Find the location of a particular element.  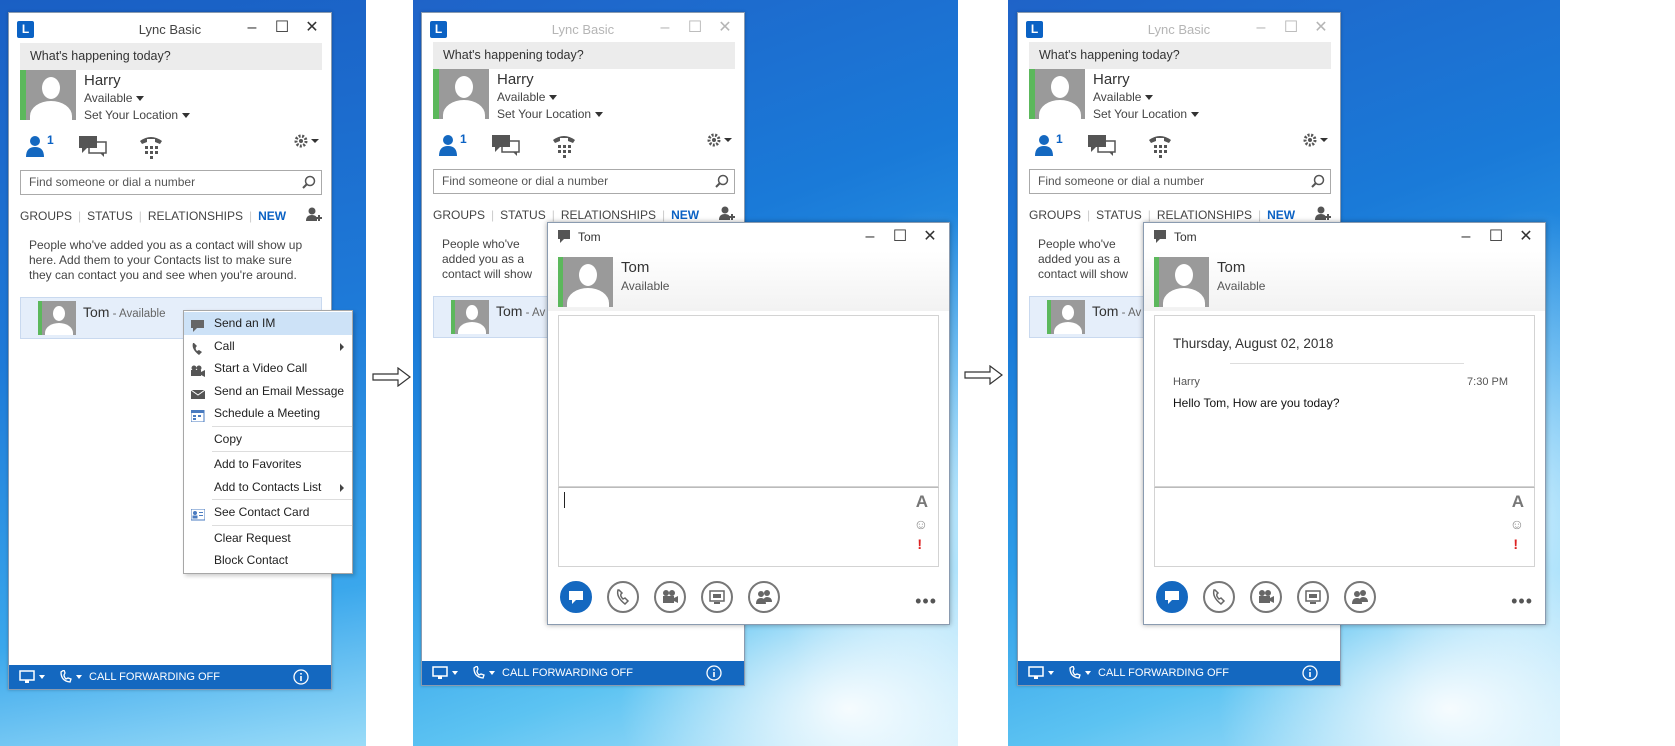

menu-item-see-contact-card: See Contact Card is located at coordinates (268, 512).